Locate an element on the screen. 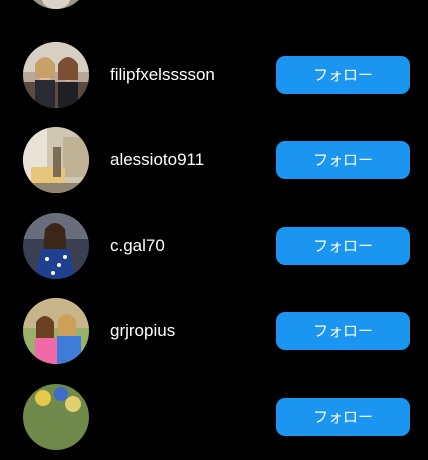  username: c.gal70 is located at coordinates (137, 246).